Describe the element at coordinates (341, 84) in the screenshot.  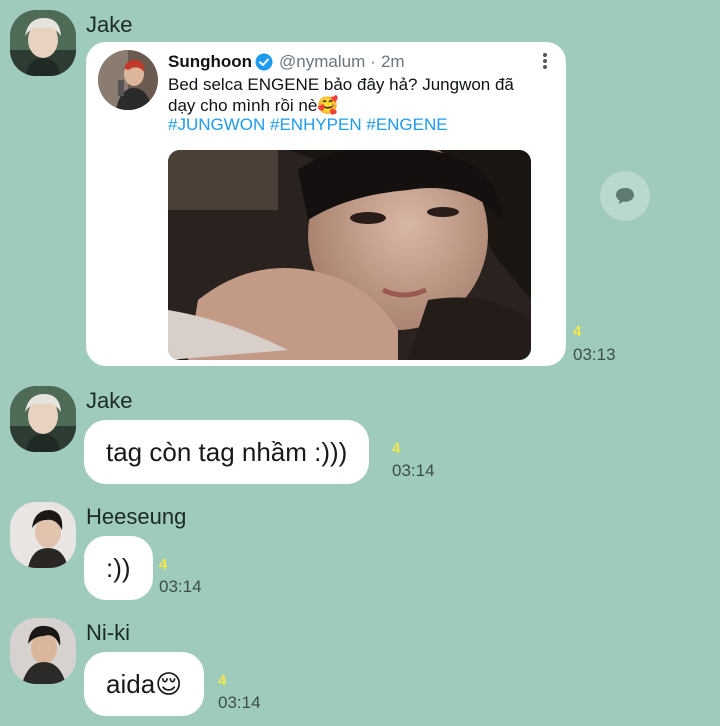
I see `tweet-text-line-1: Bed selca ENGENE bảo đây hả? Jungwon đã` at that location.